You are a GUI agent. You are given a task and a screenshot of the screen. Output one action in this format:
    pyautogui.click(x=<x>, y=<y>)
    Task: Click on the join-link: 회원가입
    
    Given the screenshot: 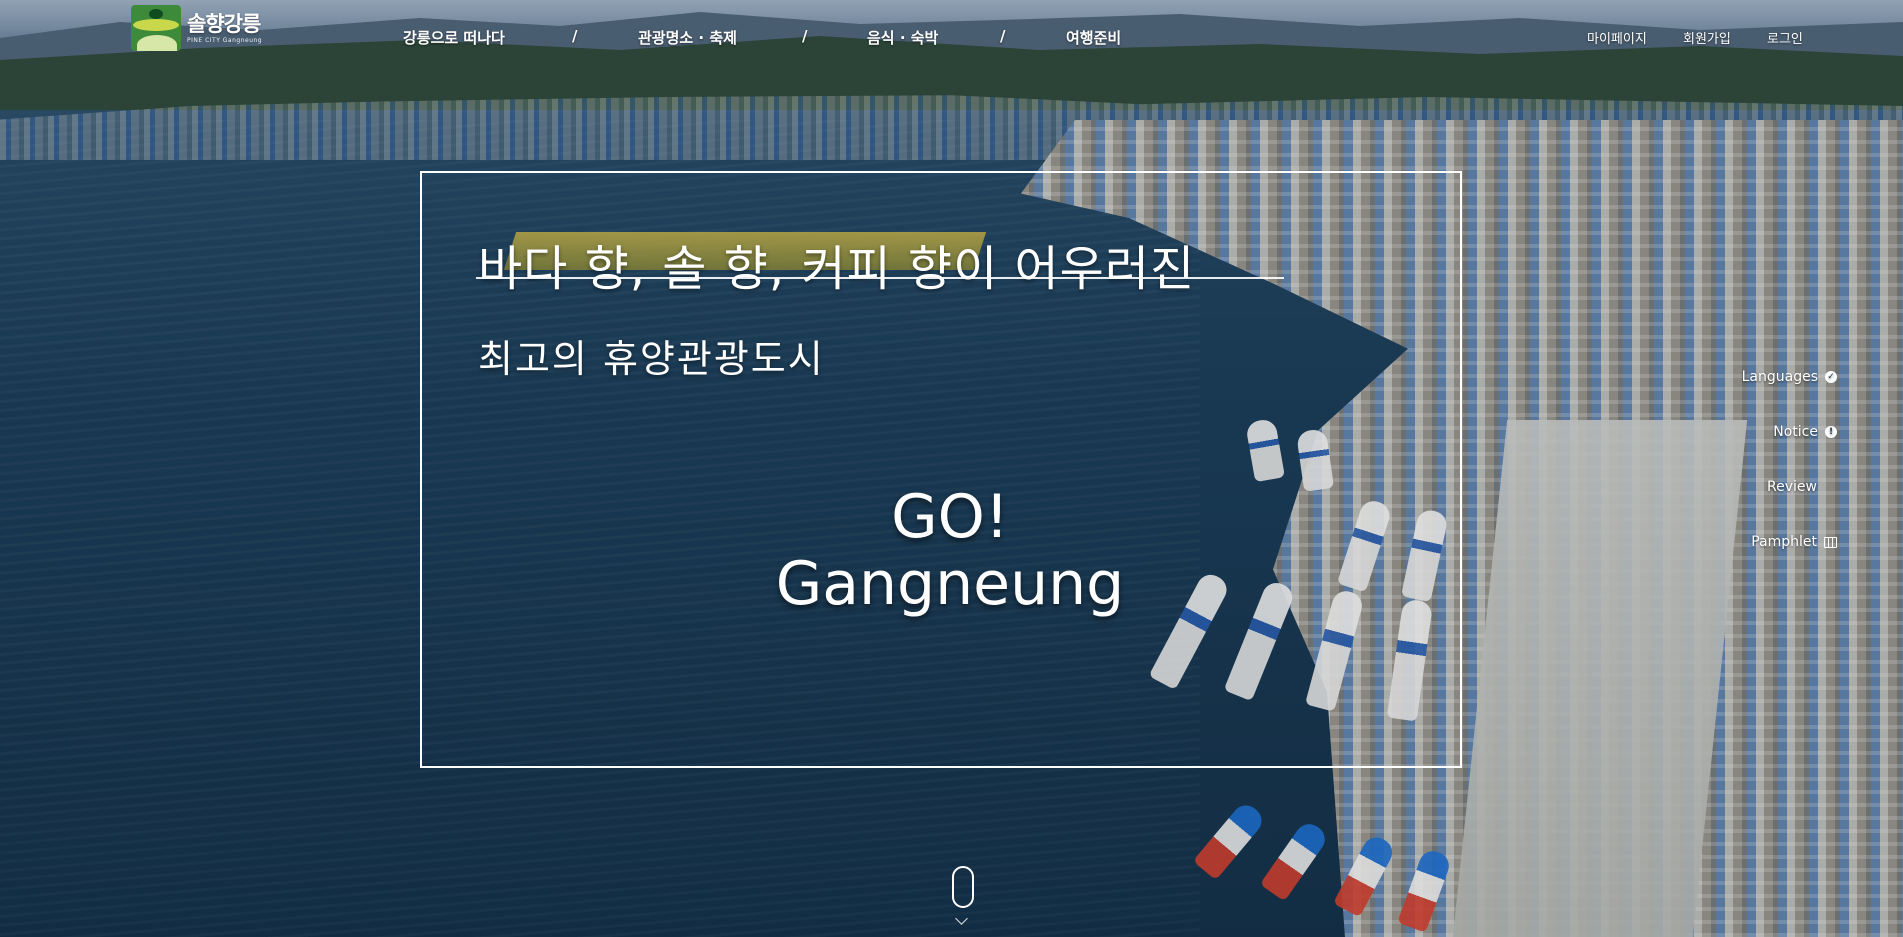 What is the action you would take?
    pyautogui.click(x=1707, y=37)
    